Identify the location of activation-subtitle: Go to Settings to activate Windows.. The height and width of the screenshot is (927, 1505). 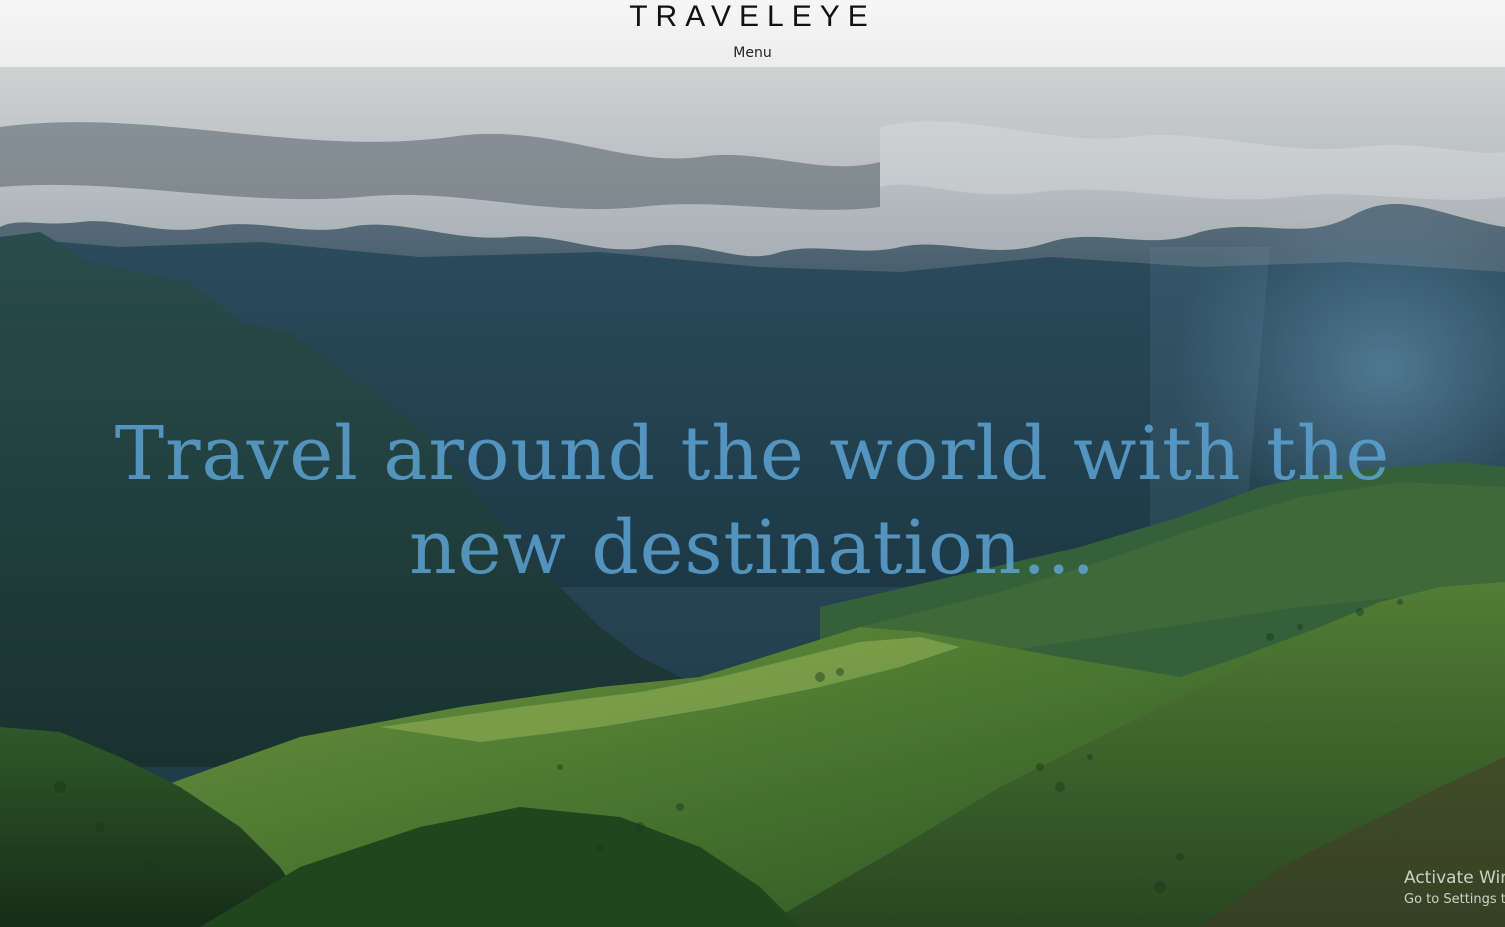
(1454, 899).